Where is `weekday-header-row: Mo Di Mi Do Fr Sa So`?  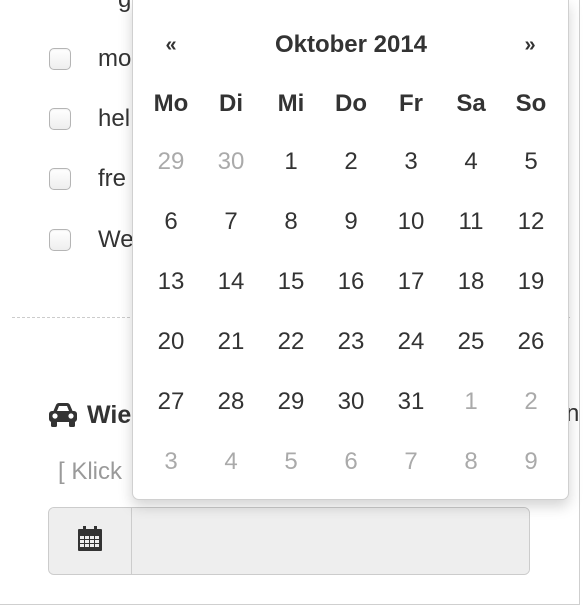
weekday-header-row: Mo Di Mi Do Fr Sa So is located at coordinates (351, 104).